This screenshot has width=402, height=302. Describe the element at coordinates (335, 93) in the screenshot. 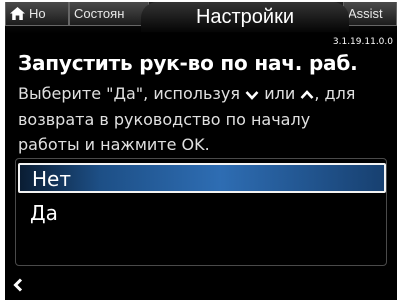

I see `instruction-part-3: , для` at that location.